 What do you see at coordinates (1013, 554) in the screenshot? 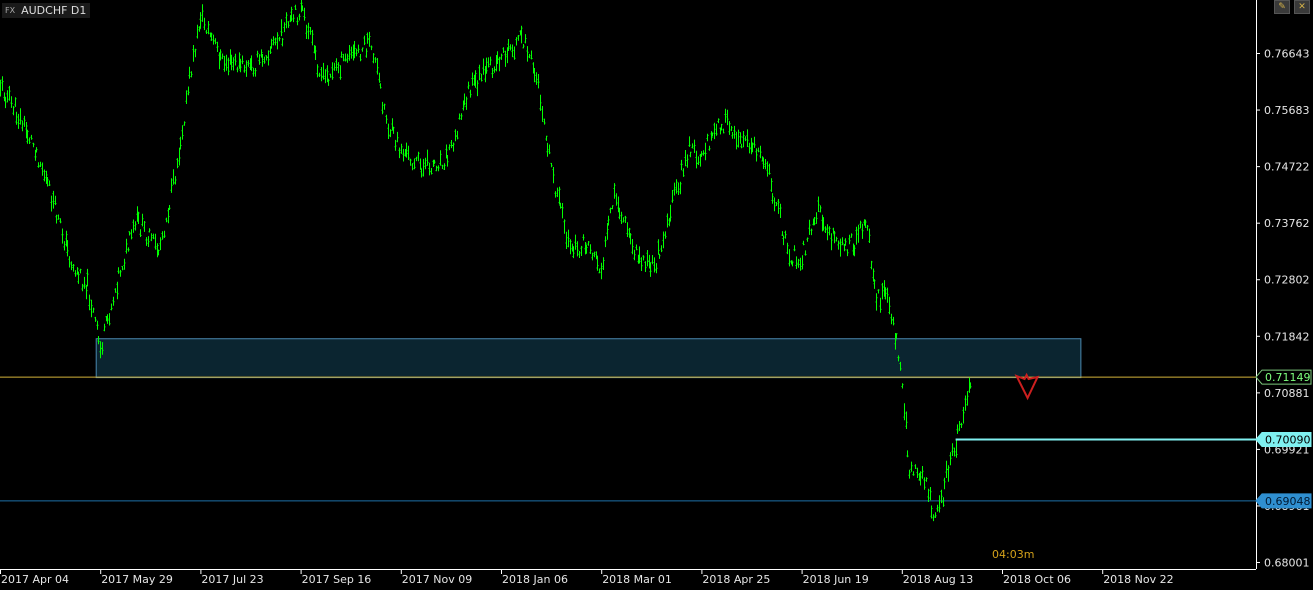
I see `candle-timer: 04:03m` at bounding box center [1013, 554].